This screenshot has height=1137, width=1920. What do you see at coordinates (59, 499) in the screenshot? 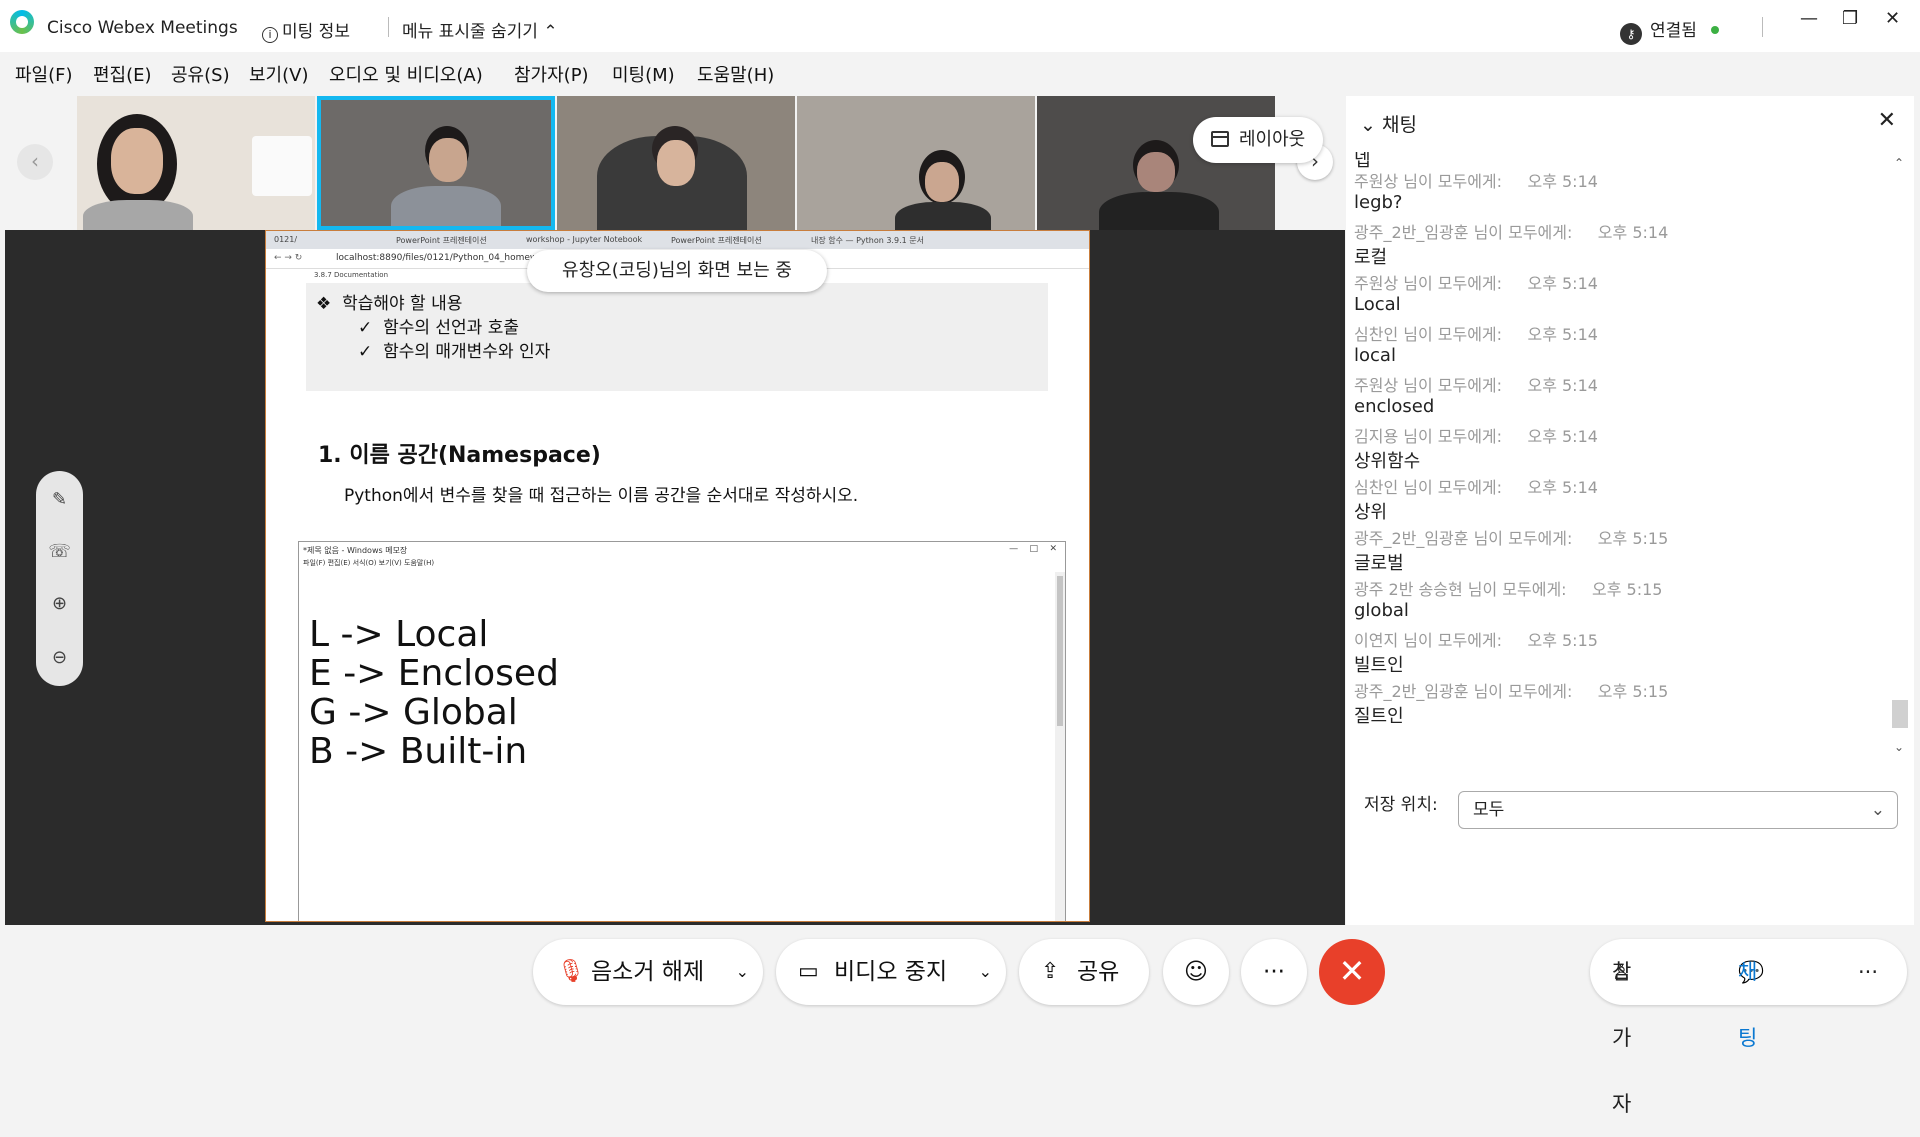
I see `annotate-icon: ✎` at bounding box center [59, 499].